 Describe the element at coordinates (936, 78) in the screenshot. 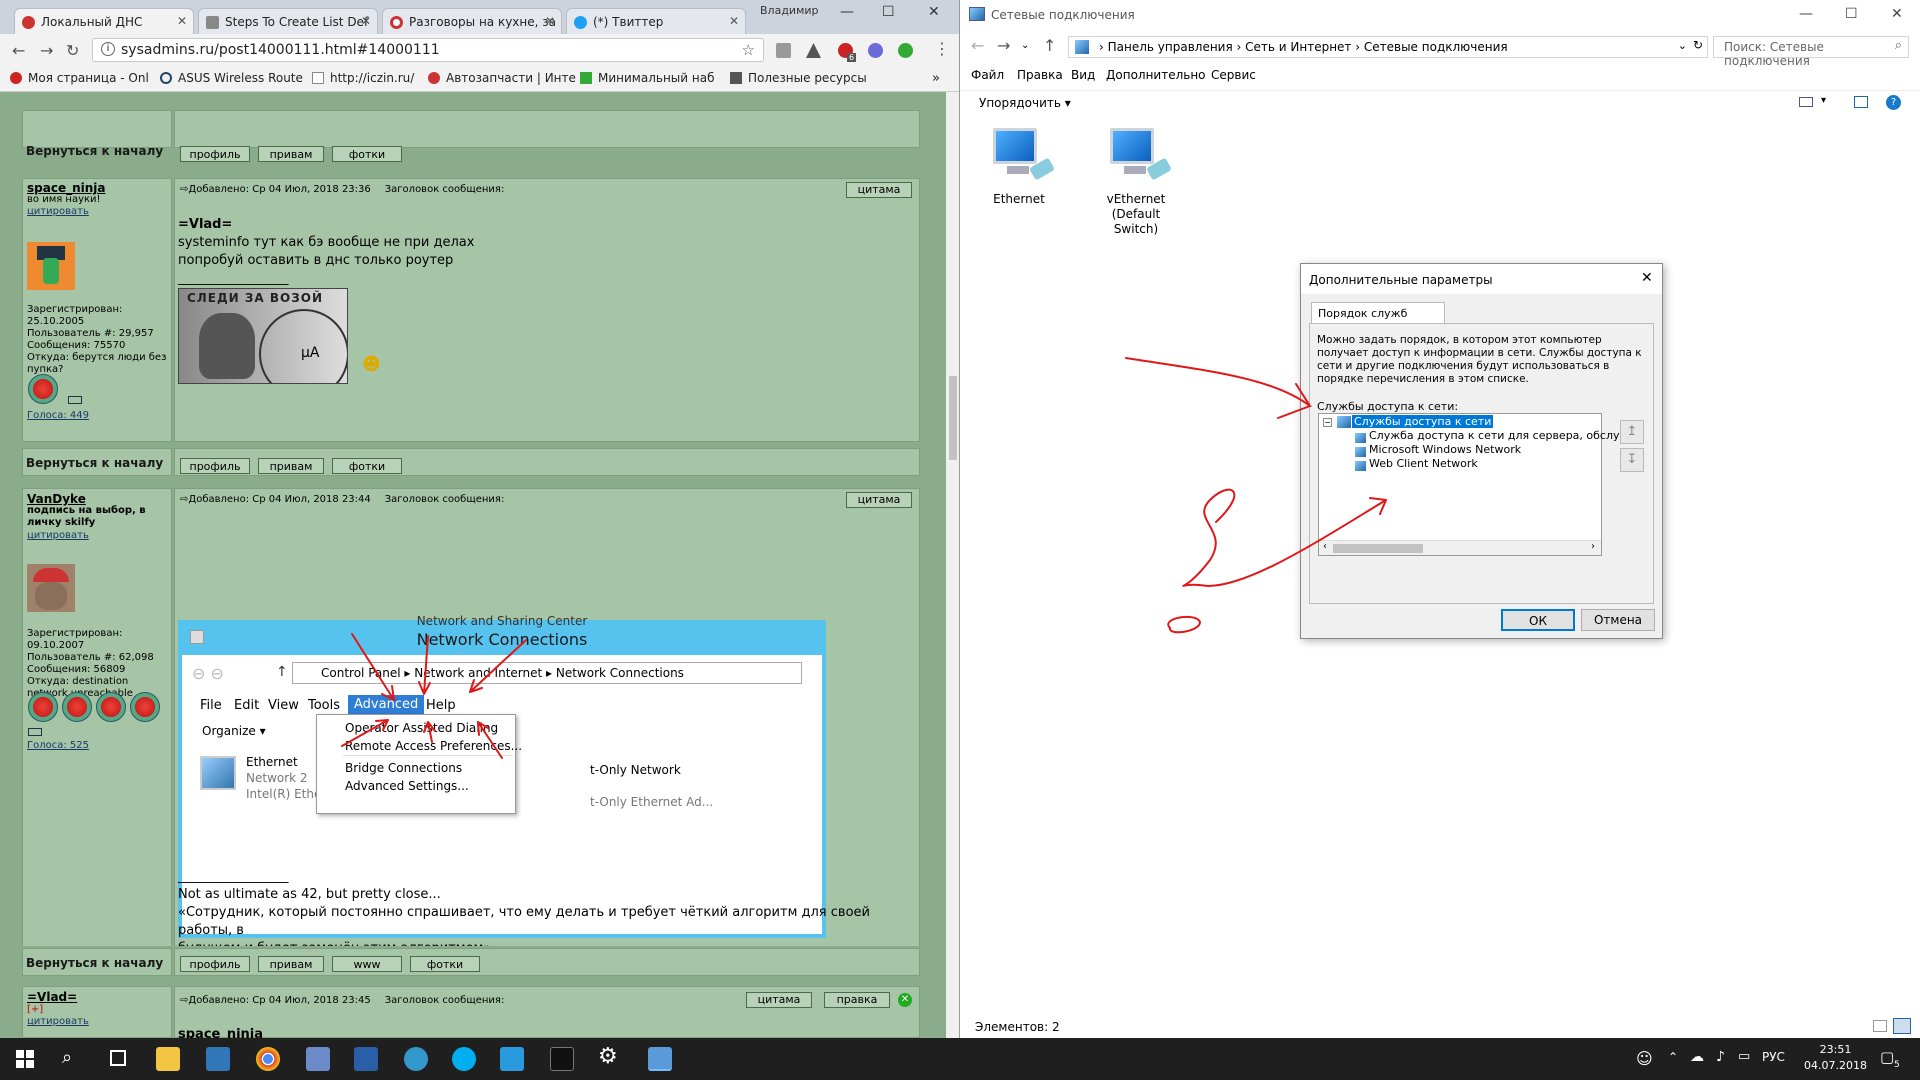

I see `more-bookmarks-icon: »` at that location.